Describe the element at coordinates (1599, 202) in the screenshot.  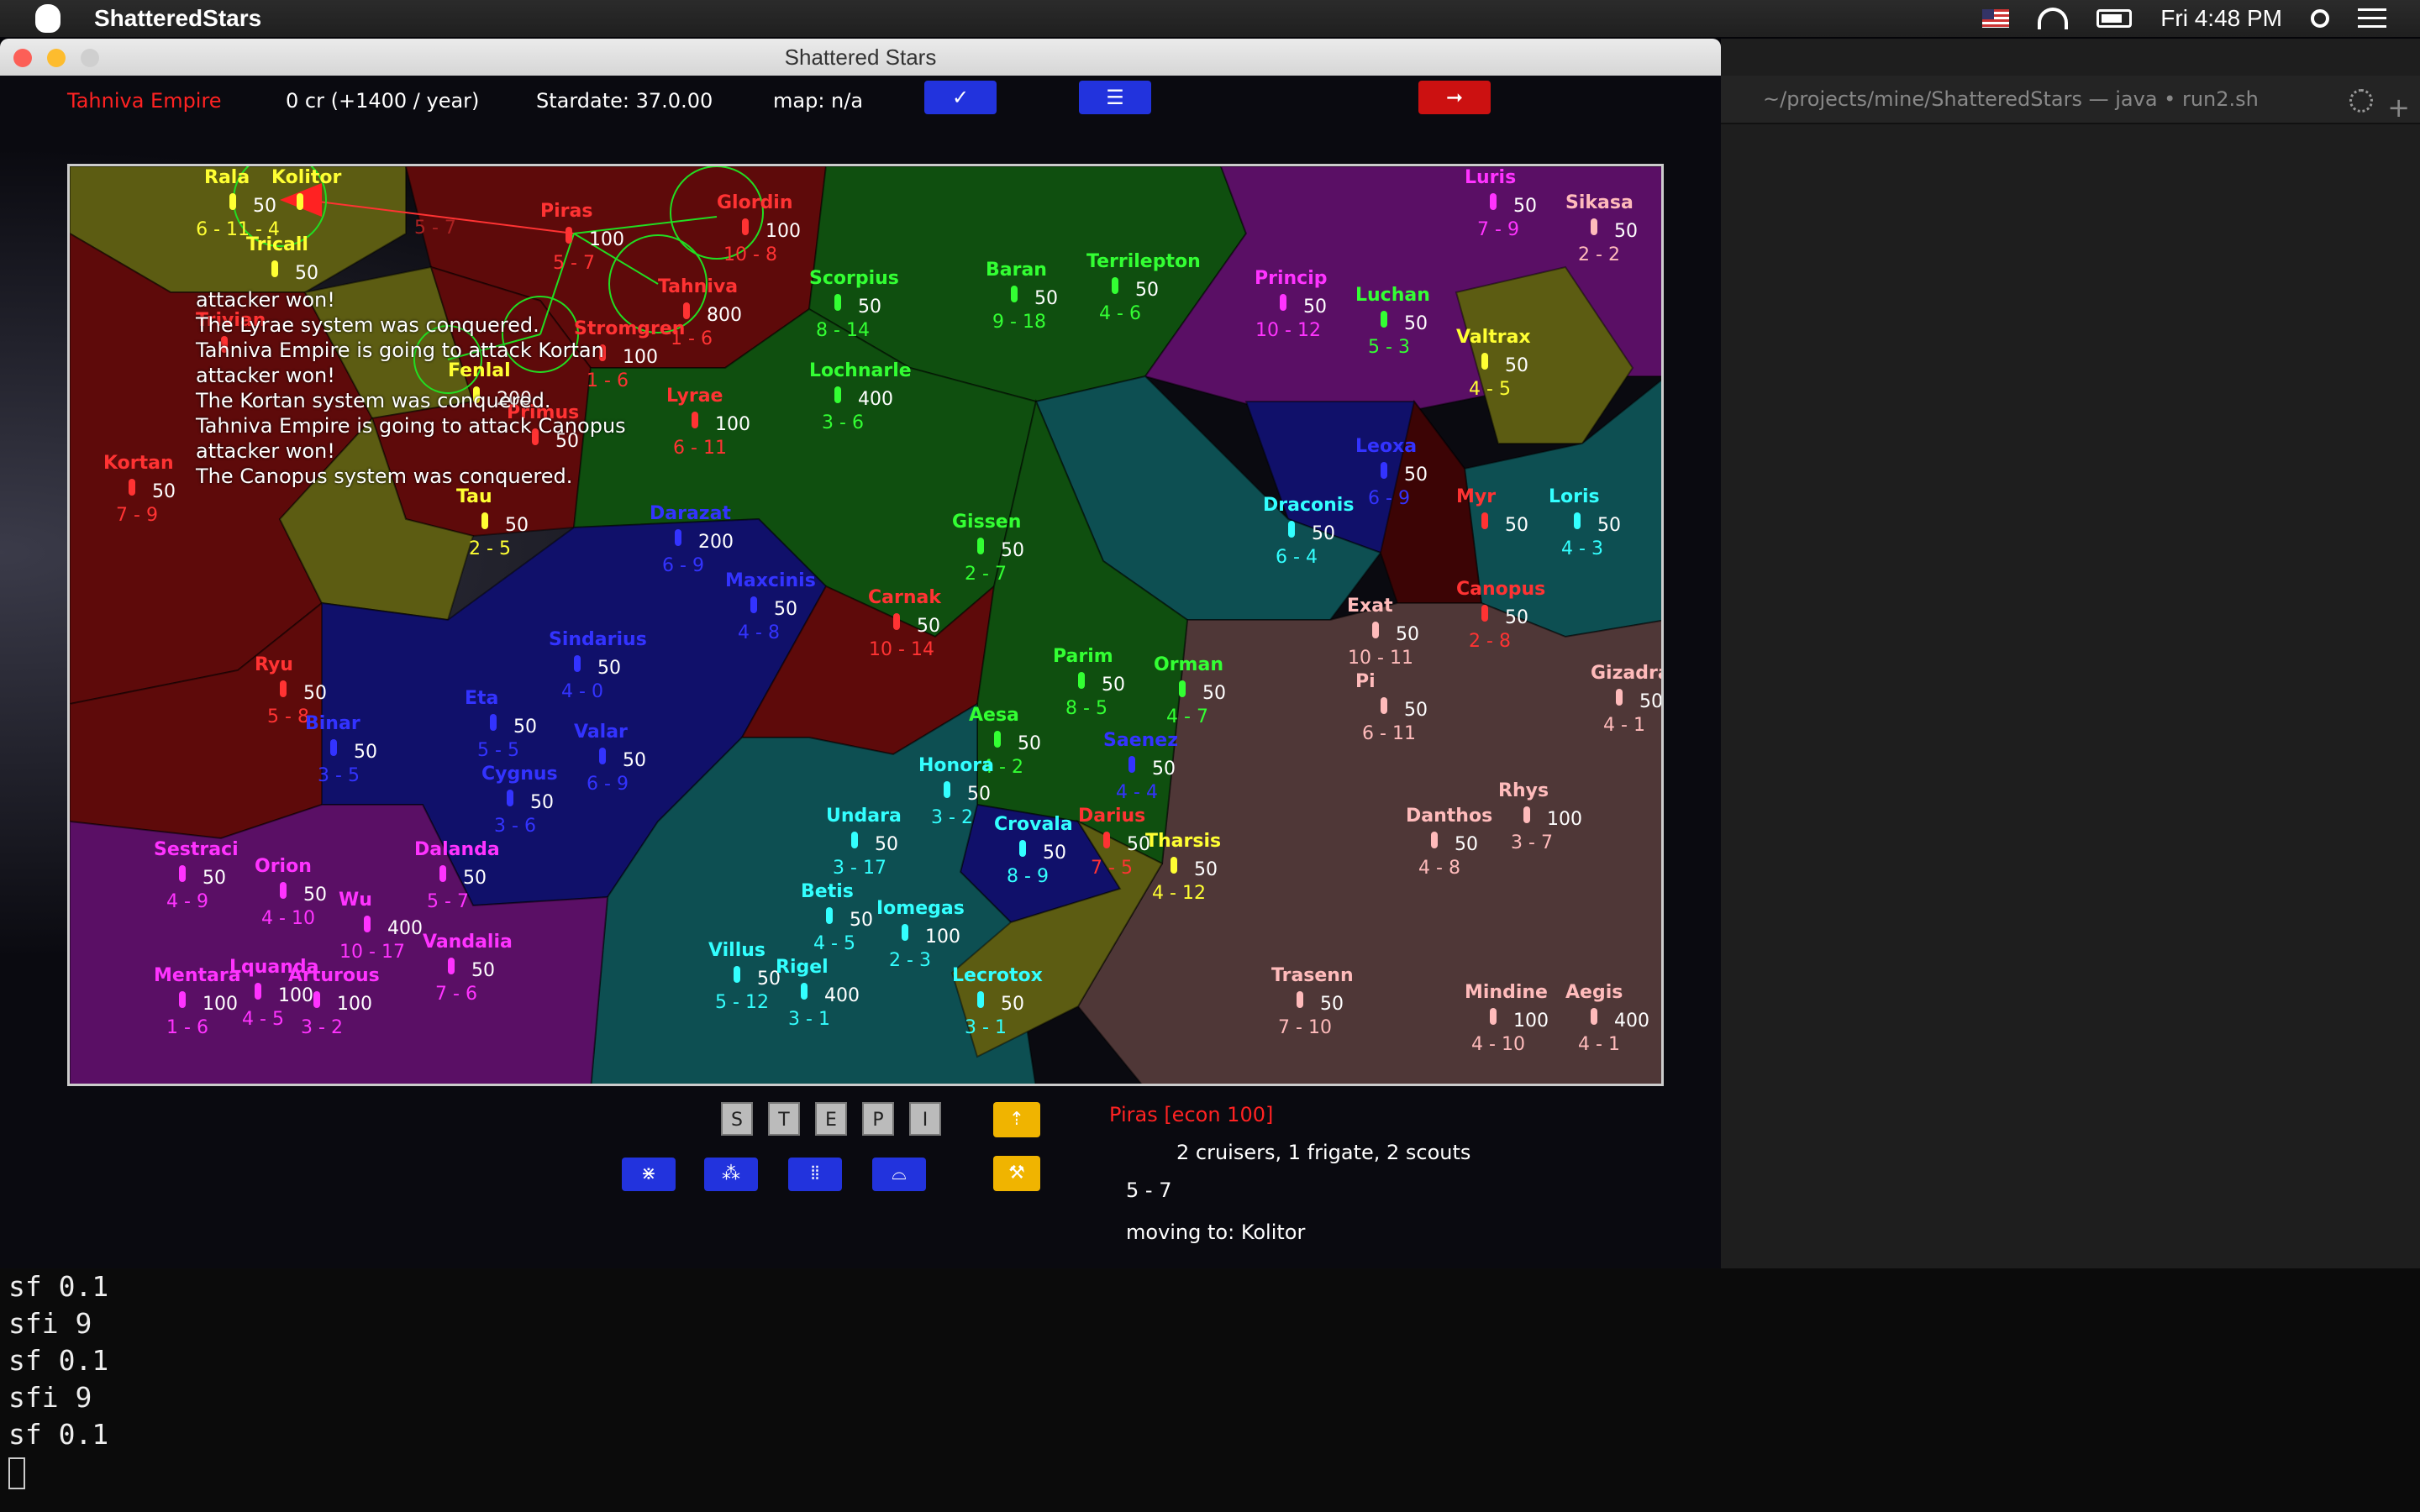
I see `system-name: Sikasa` at that location.